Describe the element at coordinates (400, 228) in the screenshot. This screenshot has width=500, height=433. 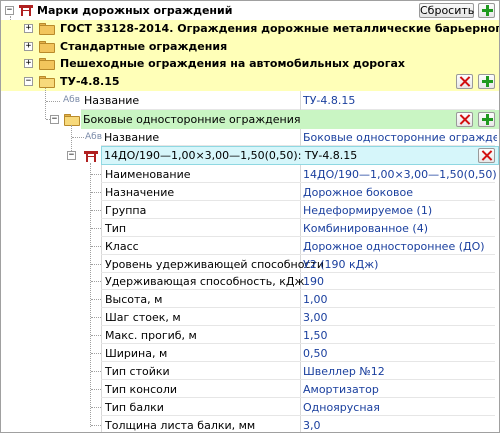
I see `property-value: Комбинированное (4)` at that location.